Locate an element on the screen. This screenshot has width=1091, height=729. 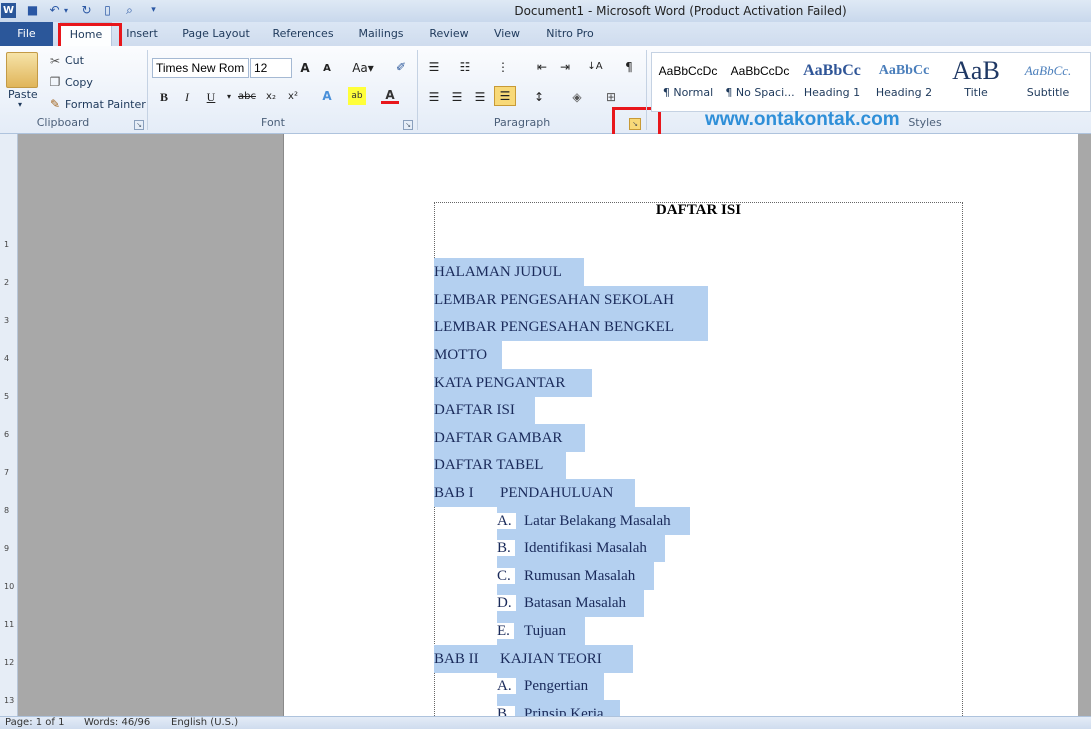
style-name: ¶ Normal is located at coordinates (688, 92).